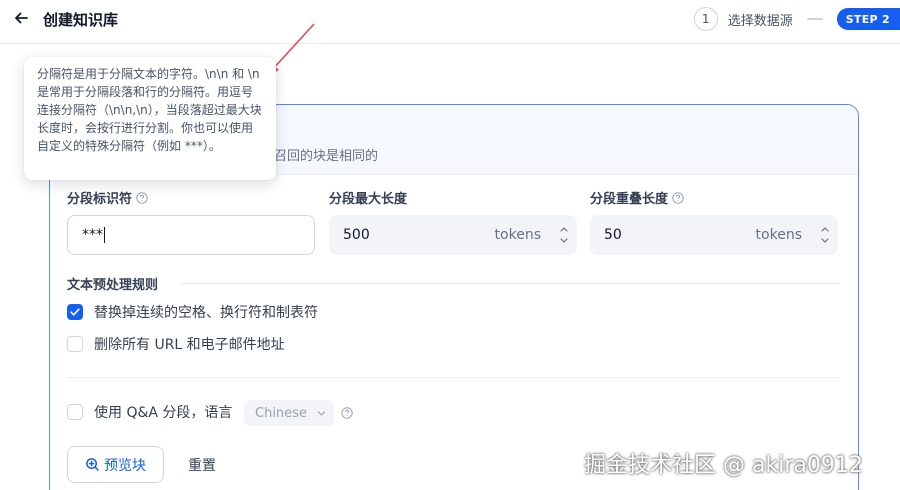 This screenshot has width=900, height=490. I want to click on reset-button: 重置, so click(202, 465).